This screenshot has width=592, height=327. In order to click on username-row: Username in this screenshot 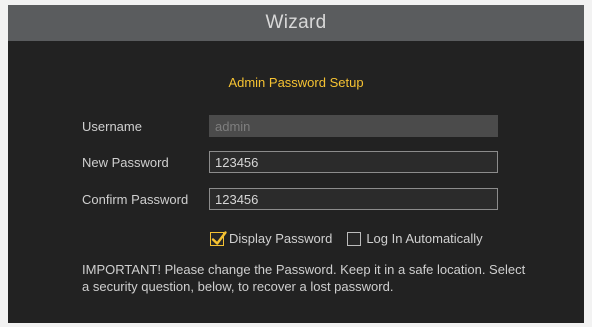, I will do `click(296, 127)`.